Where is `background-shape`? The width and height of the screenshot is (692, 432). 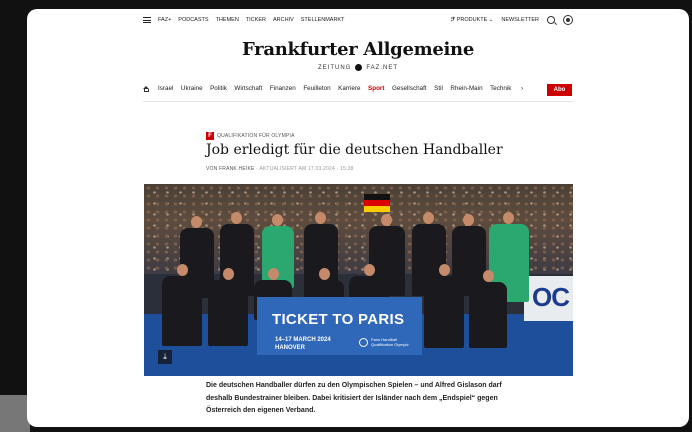 background-shape is located at coordinates (15, 413).